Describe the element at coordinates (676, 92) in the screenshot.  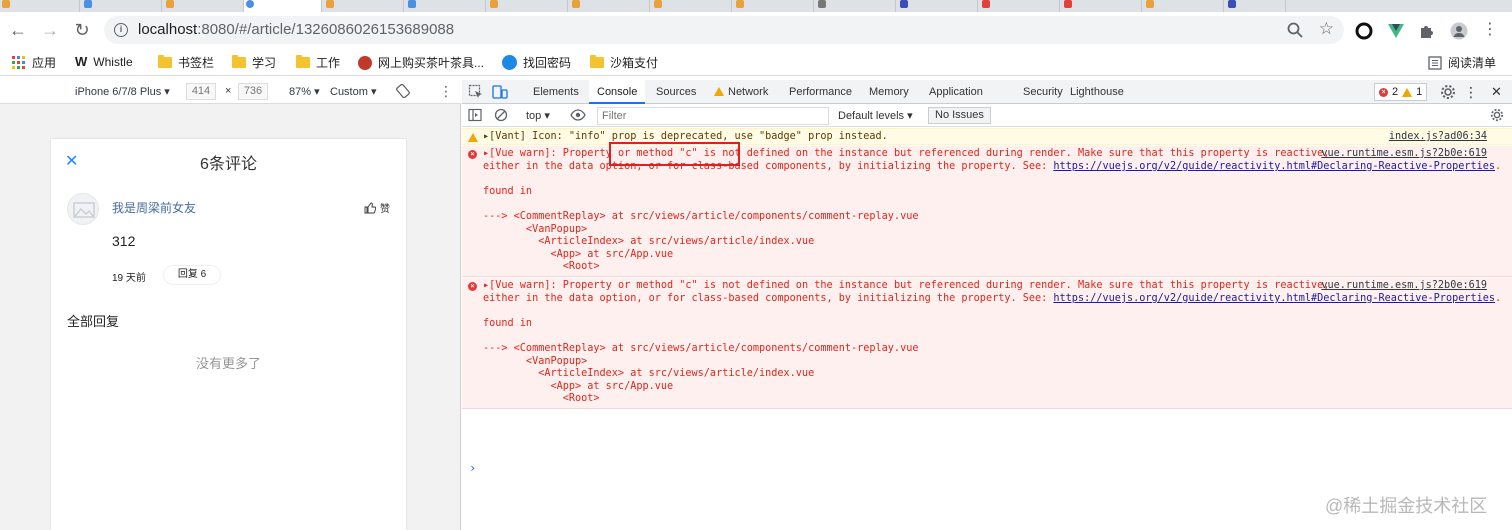
I see `tab-sources: Sources` at that location.